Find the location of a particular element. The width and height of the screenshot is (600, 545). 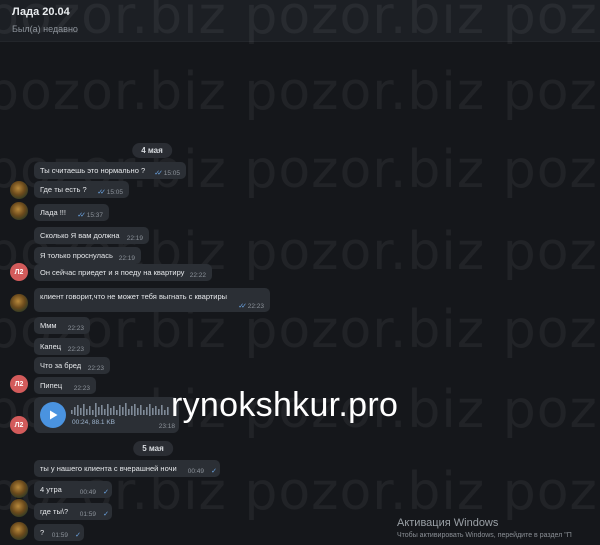

chat-header: Лада 20.04 Был(а) недавно is located at coordinates (300, 21).